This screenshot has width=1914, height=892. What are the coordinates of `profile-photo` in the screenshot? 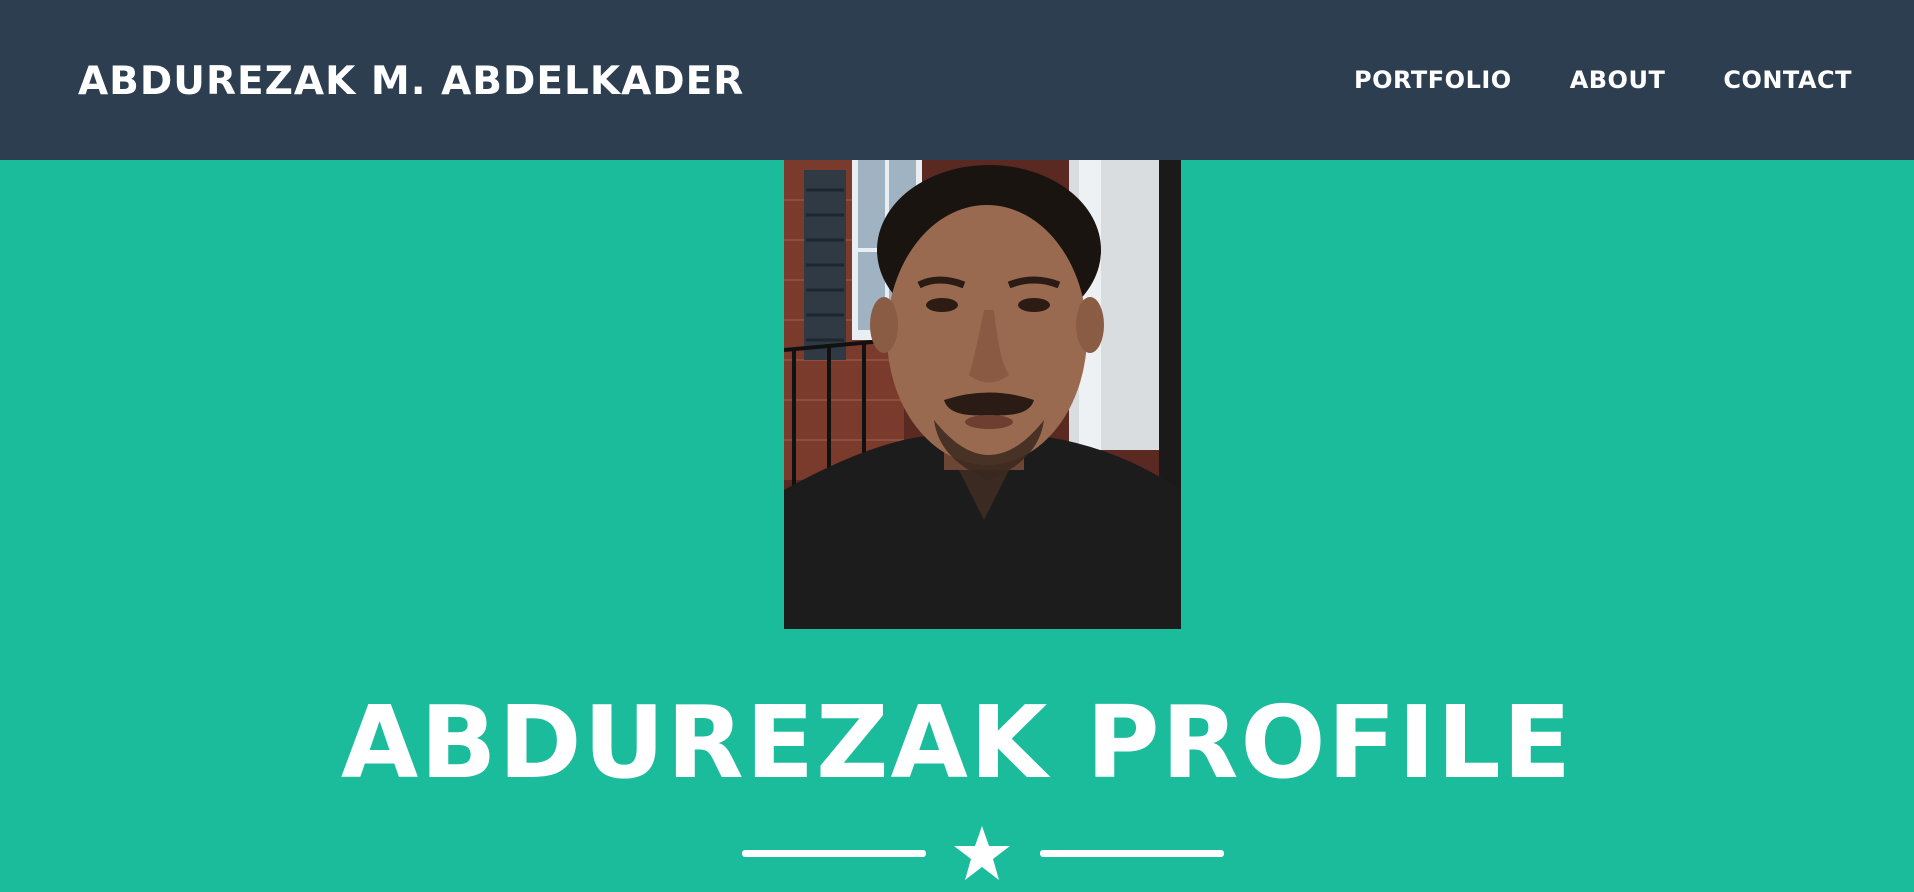 It's located at (982, 394).